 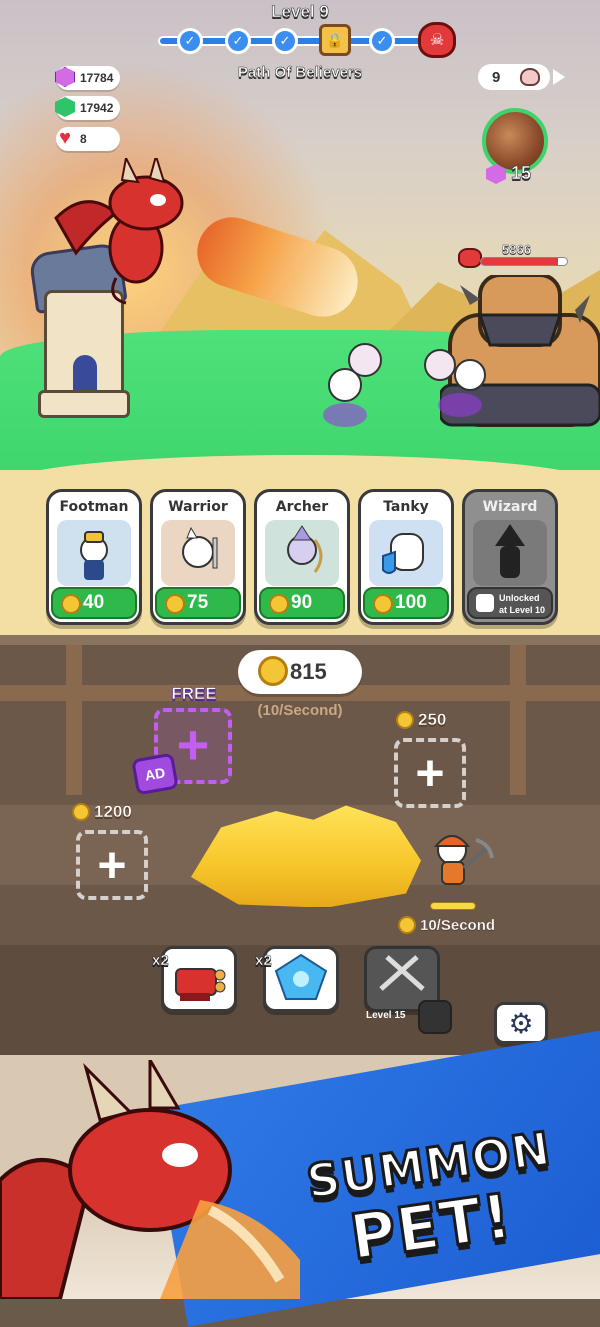 What do you see at coordinates (520, 261) in the screenshot?
I see `boss-hp-fill` at bounding box center [520, 261].